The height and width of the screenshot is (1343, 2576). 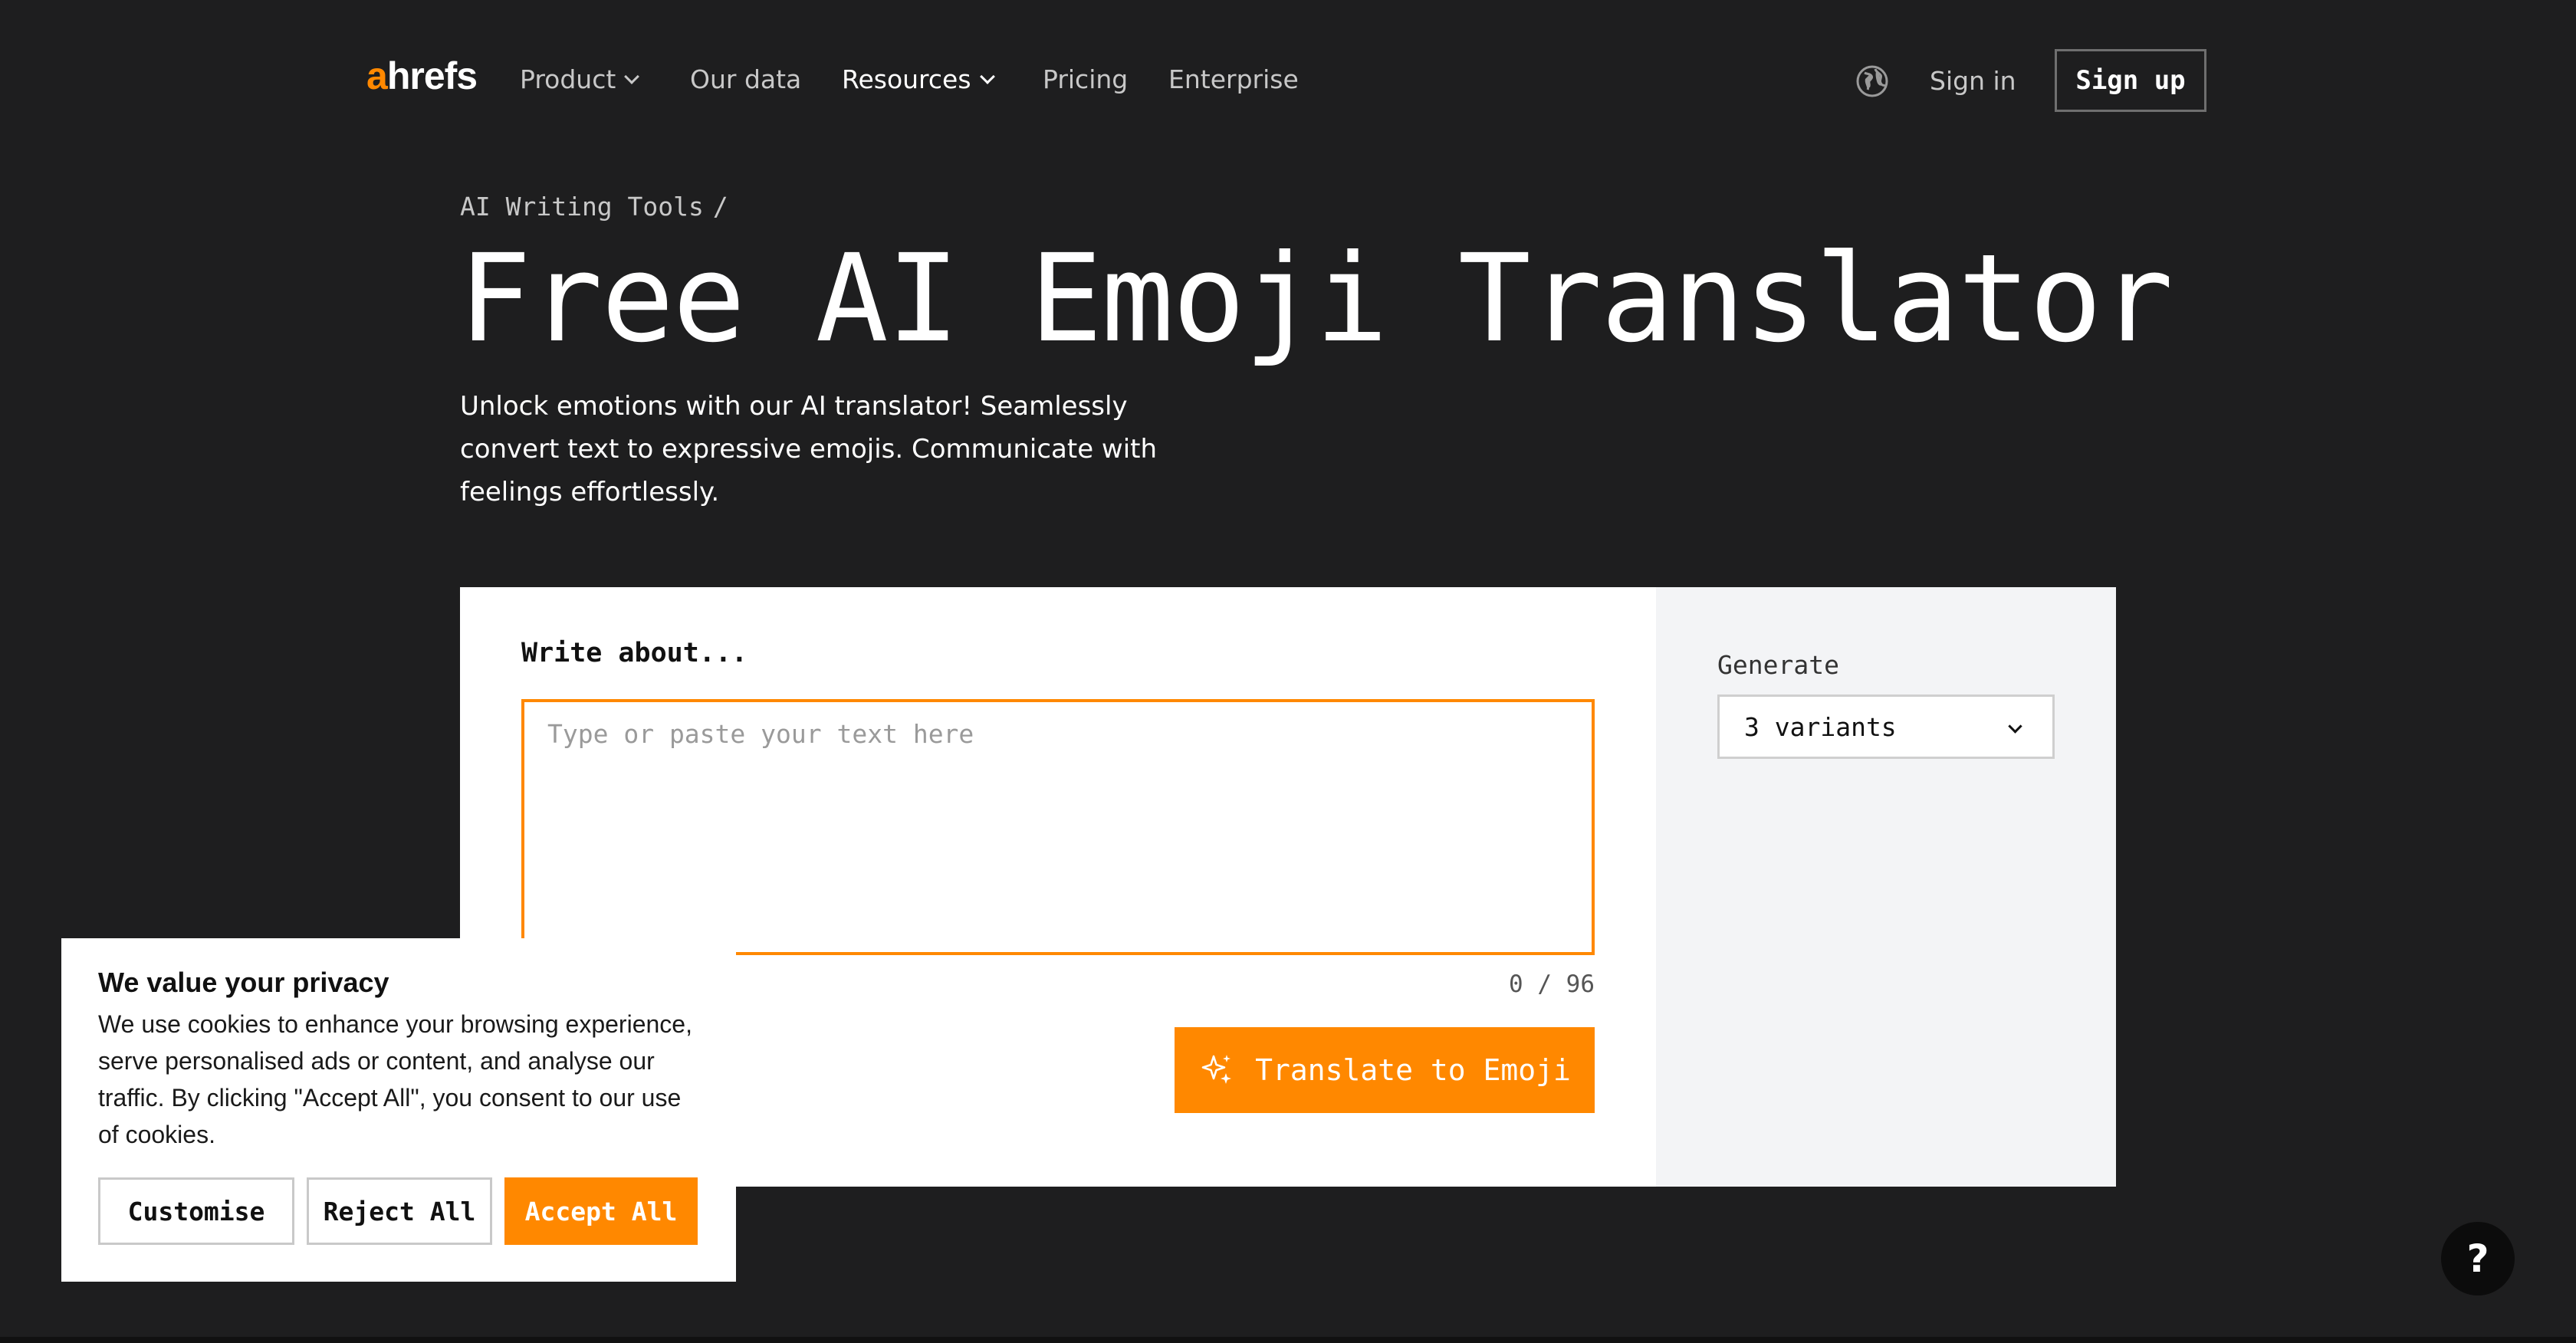 What do you see at coordinates (1778, 665) in the screenshot?
I see `generate-label: Generate` at bounding box center [1778, 665].